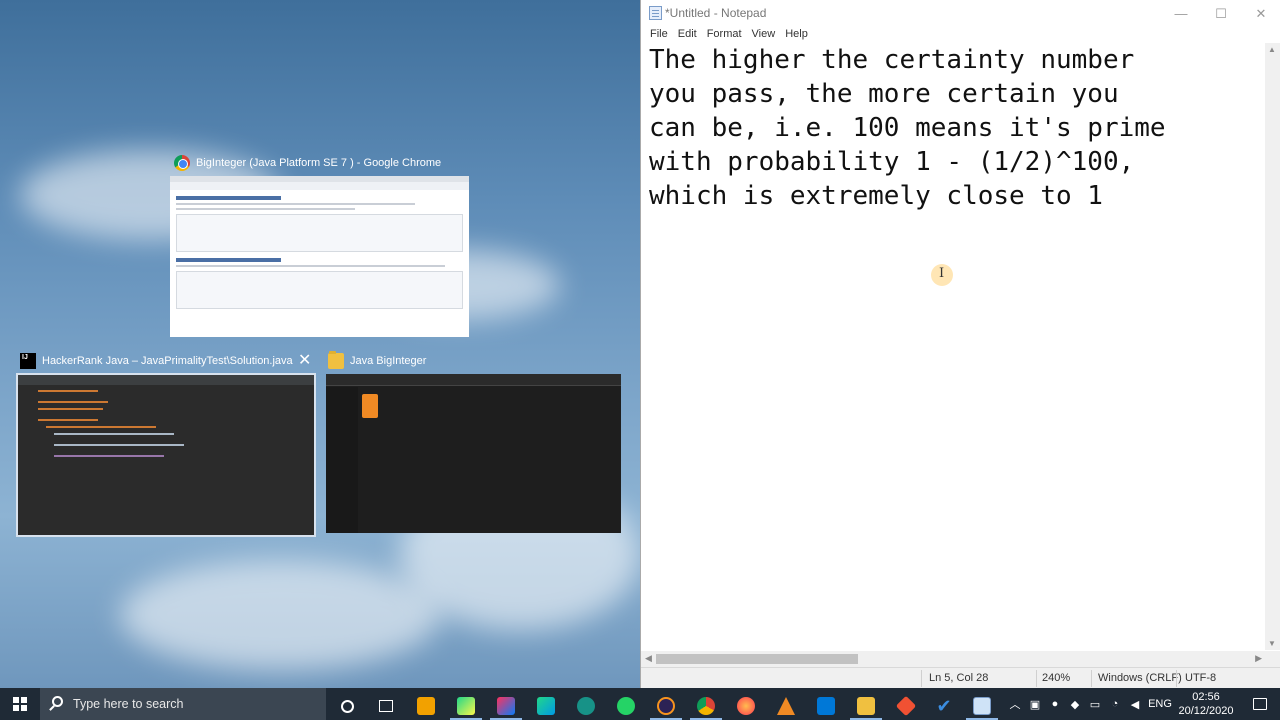  I want to click on location-icon: ◆, so click(1075, 704).